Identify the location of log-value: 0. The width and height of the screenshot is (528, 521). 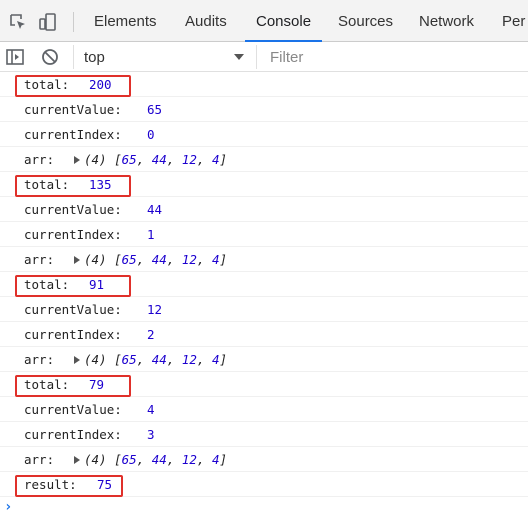
(151, 134).